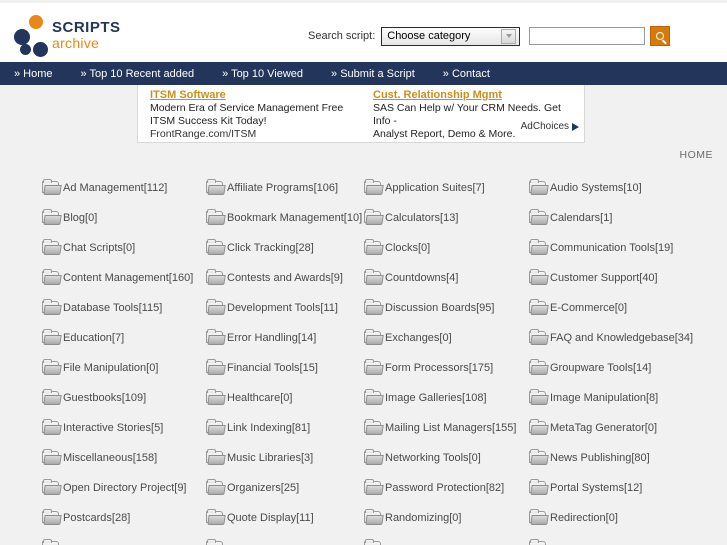 Image resolution: width=727 pixels, height=545 pixels. Describe the element at coordinates (587, 36) in the screenshot. I see `search-input` at that location.